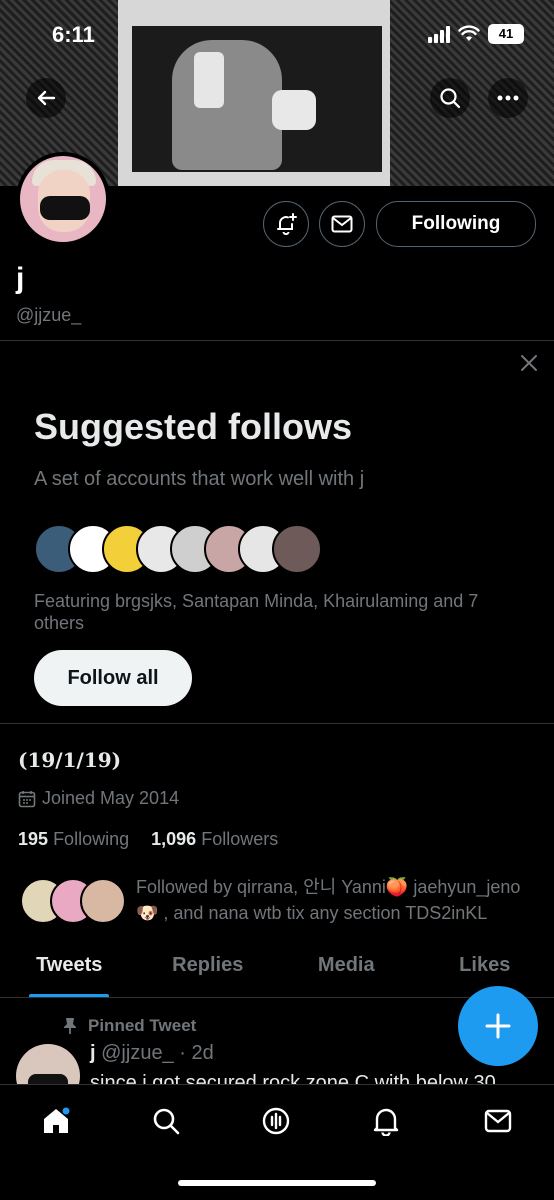 This screenshot has width=554, height=1200. What do you see at coordinates (469, 33) in the screenshot?
I see `wifi-icon` at bounding box center [469, 33].